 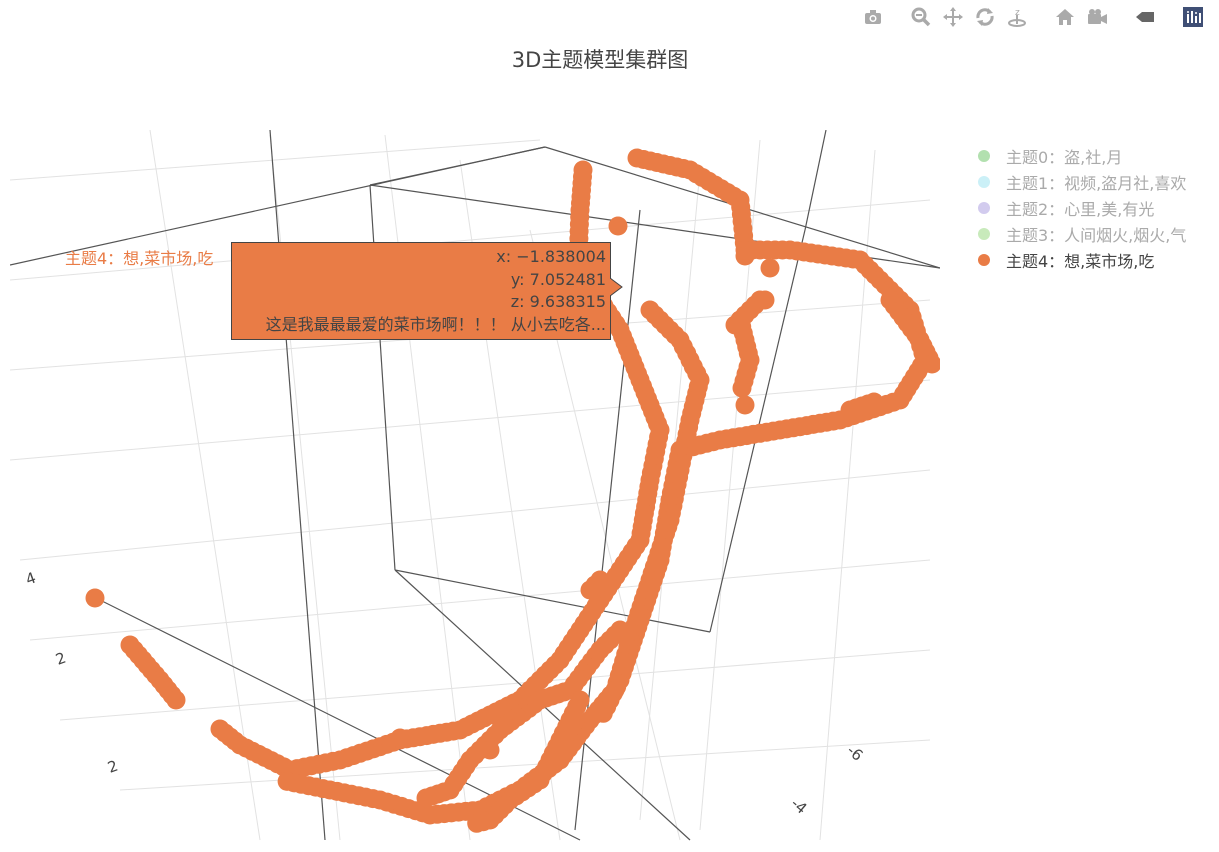 I want to click on legend-item-4: 主题4：想,菜市场,吃, so click(x=1080, y=260).